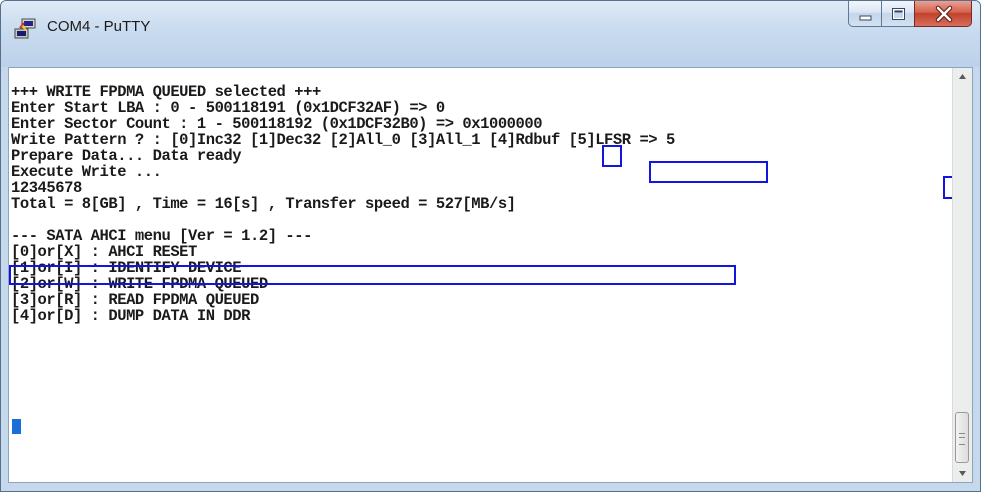  I want to click on terminal-line: 12345678, so click(46, 188).